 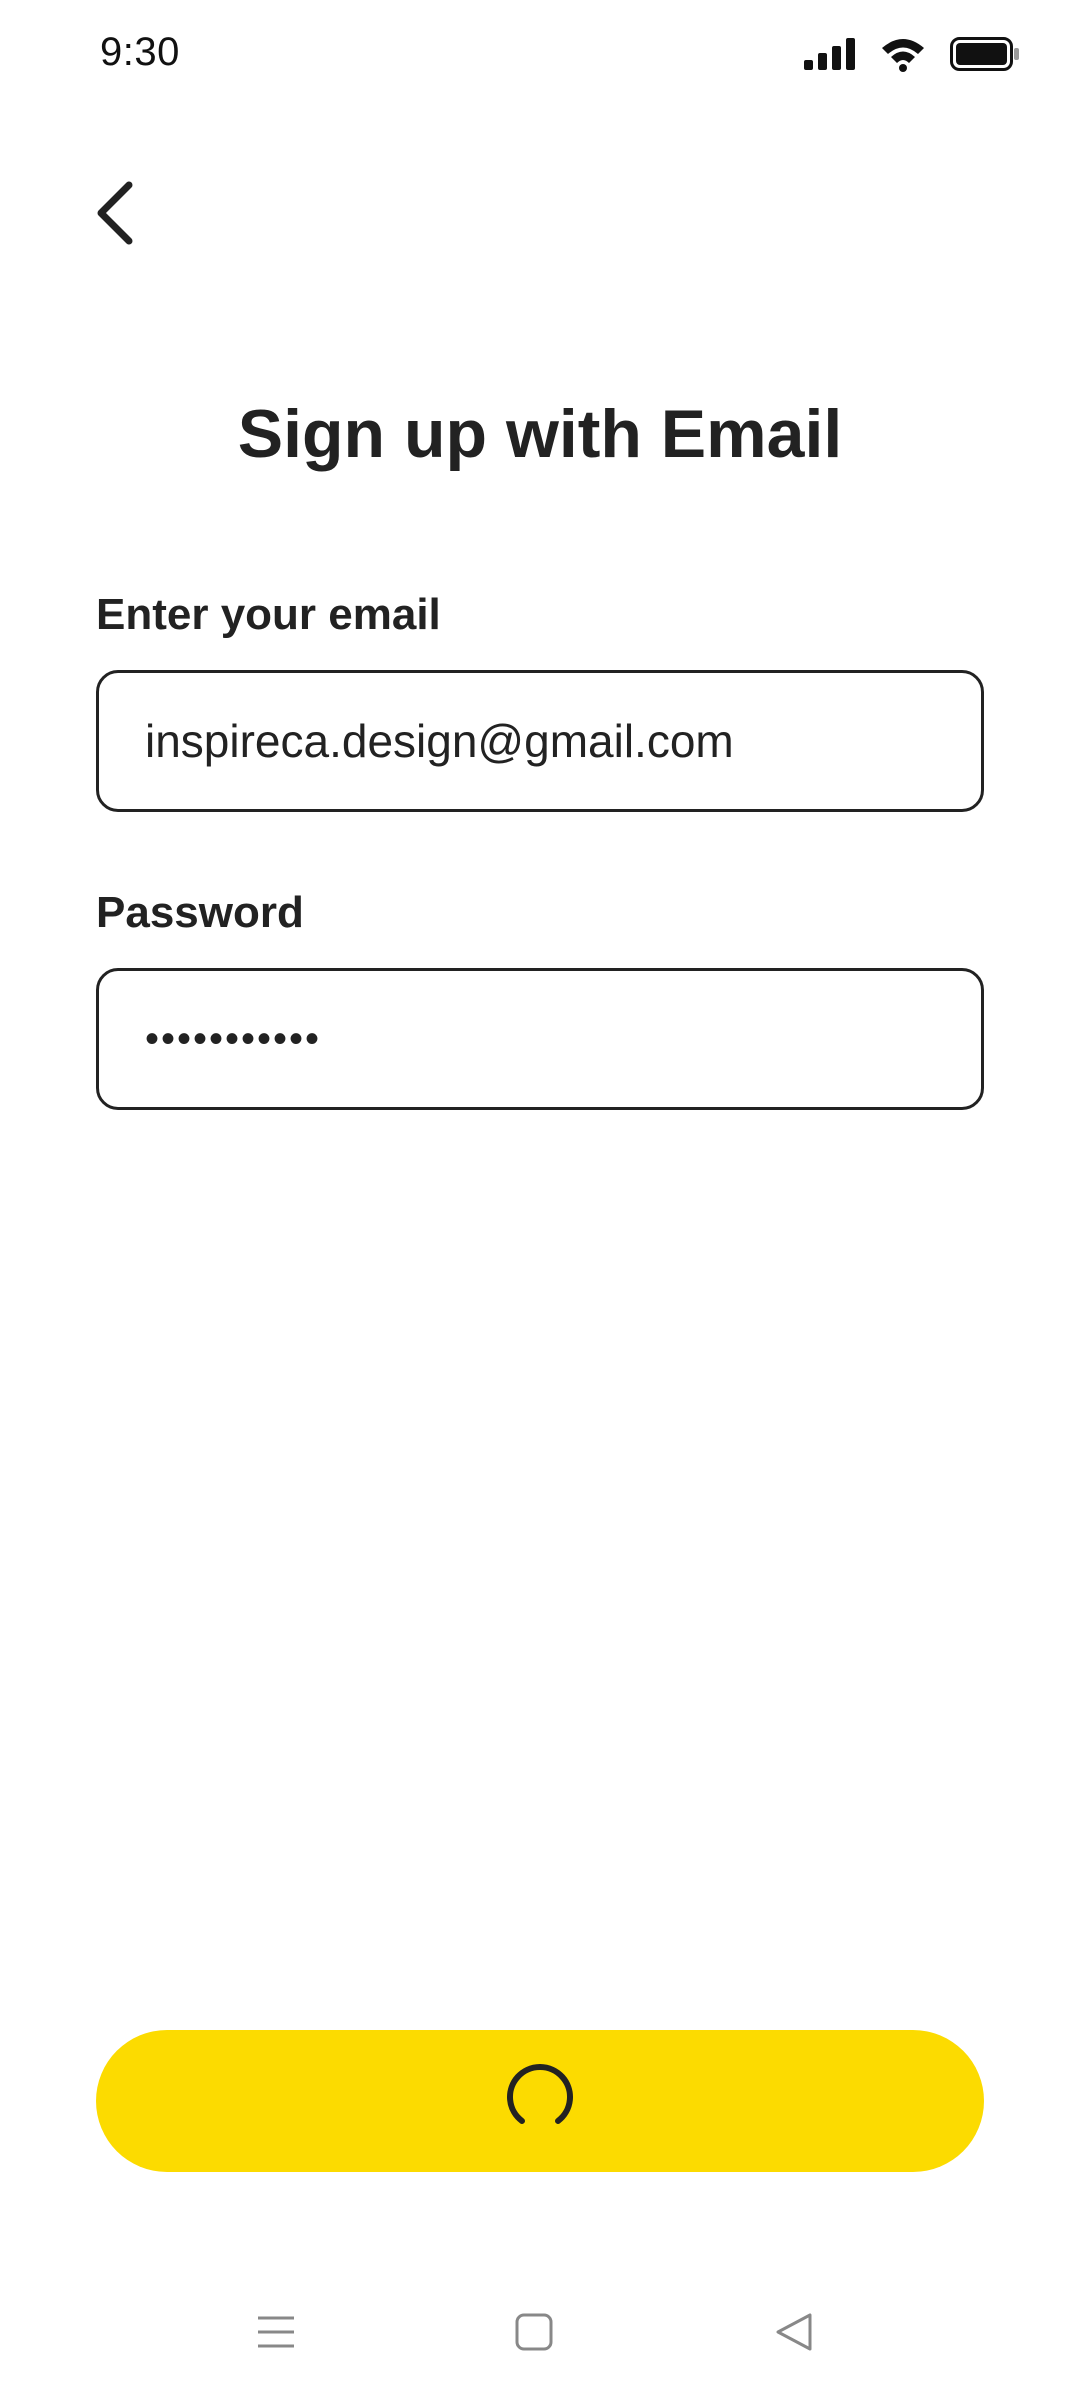 I want to click on back-button, so click(x=115, y=215).